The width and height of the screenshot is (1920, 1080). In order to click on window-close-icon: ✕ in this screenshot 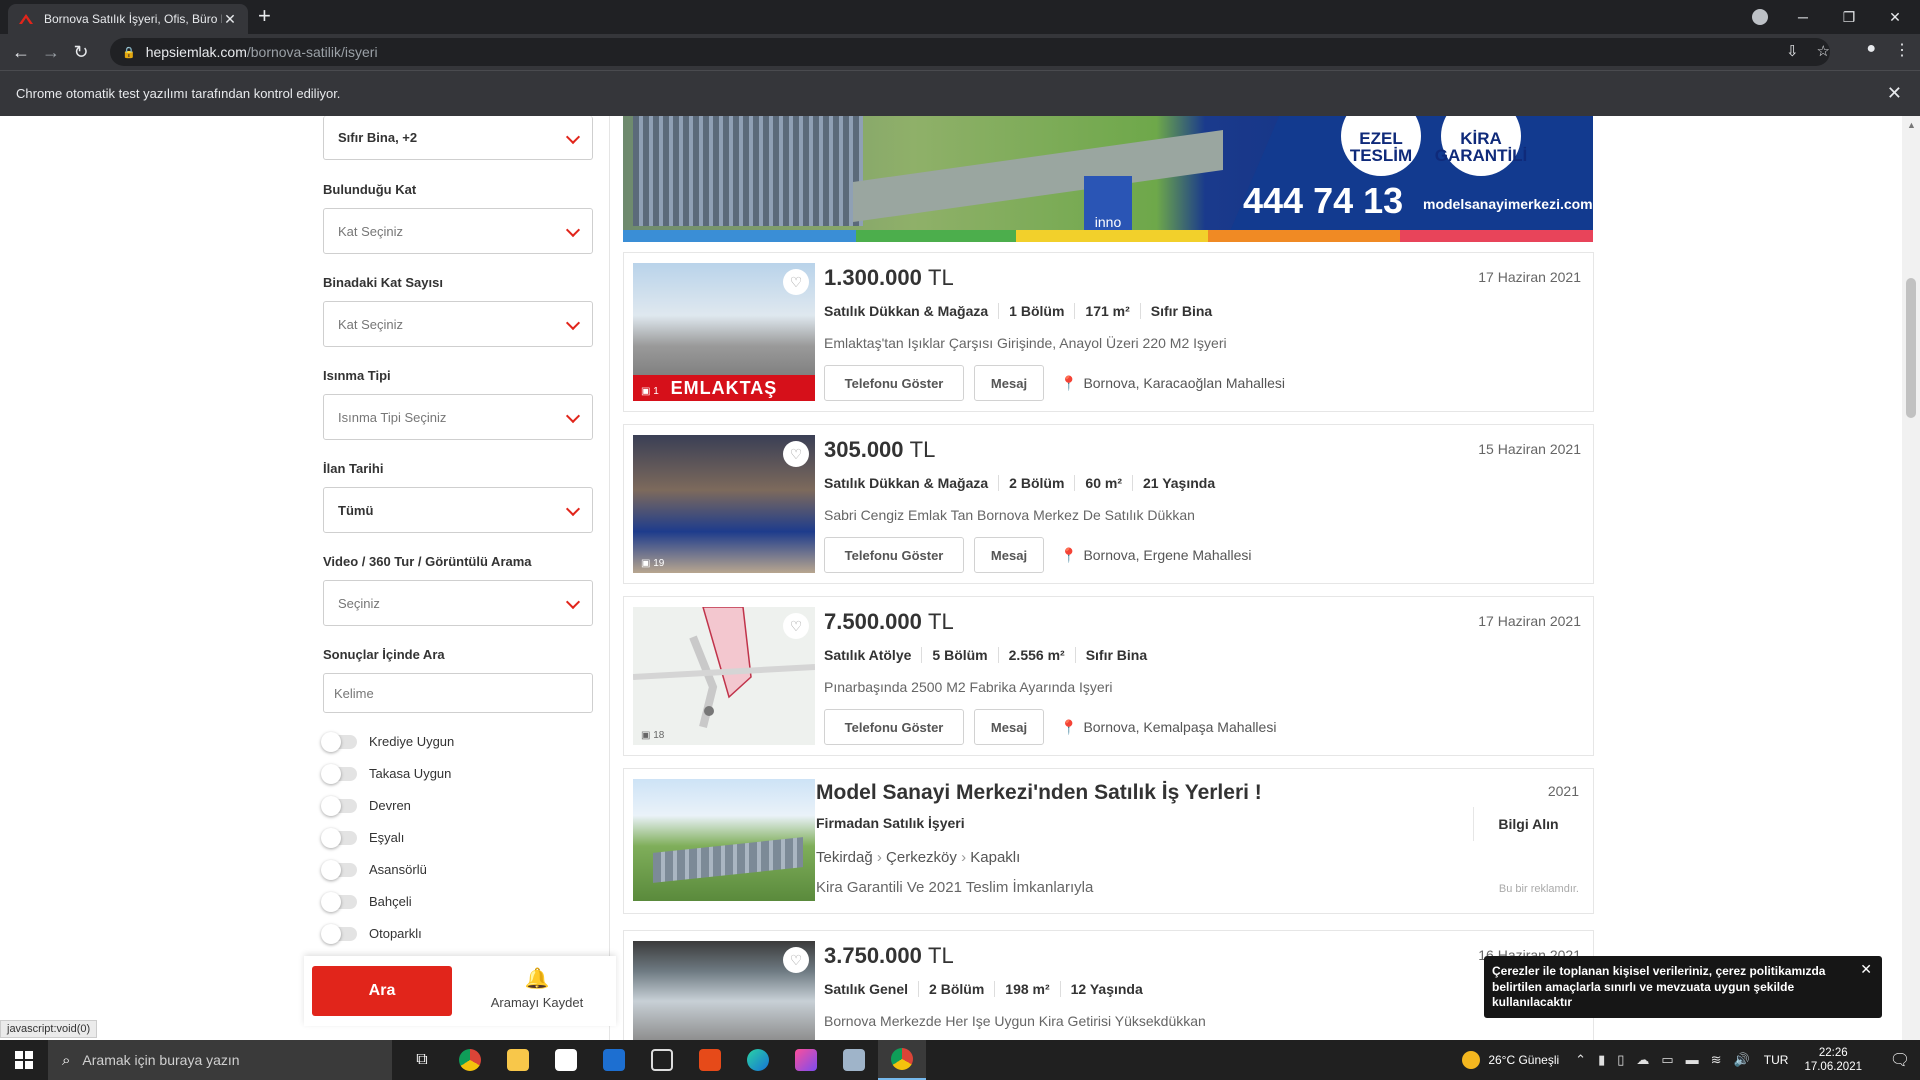, I will do `click(1895, 17)`.